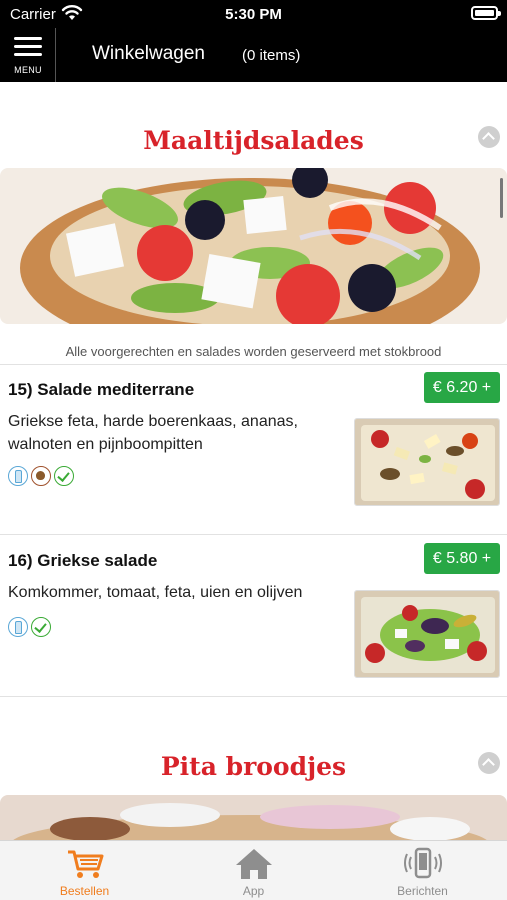 This screenshot has height=900, width=507. Describe the element at coordinates (462, 387) in the screenshot. I see `add-to-cart-price-button: € 6.20 +` at that location.